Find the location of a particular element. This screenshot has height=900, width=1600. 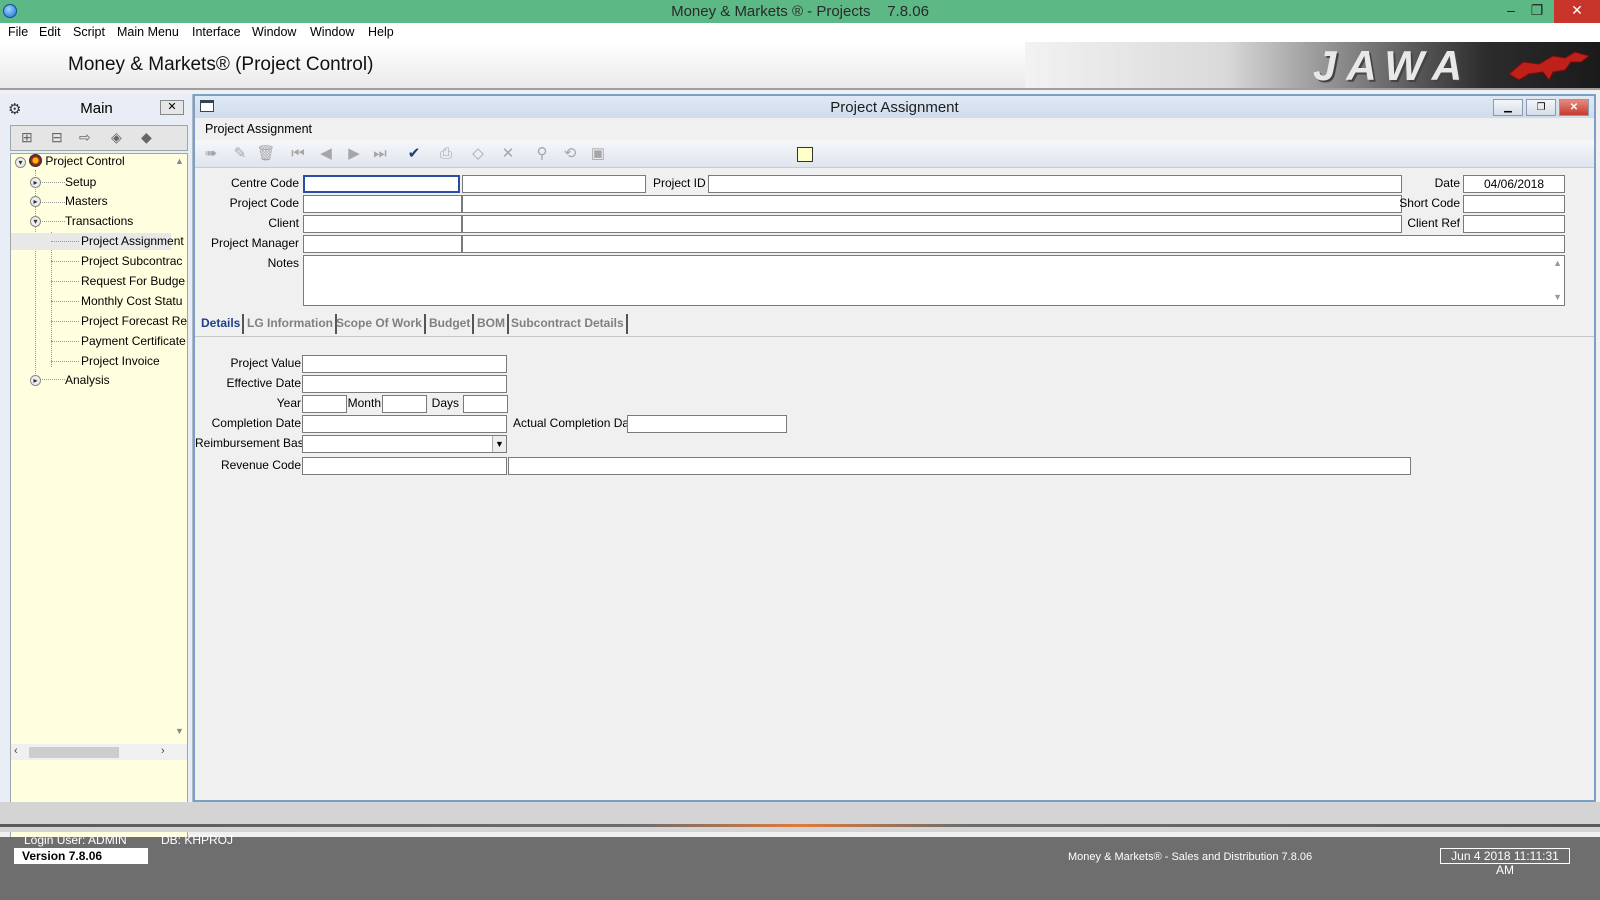

month-input is located at coordinates (404, 404).